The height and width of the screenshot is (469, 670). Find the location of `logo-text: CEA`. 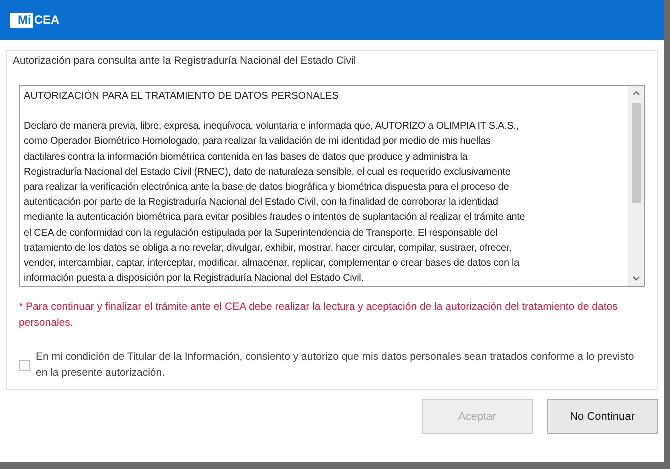

logo-text: CEA is located at coordinates (46, 20).